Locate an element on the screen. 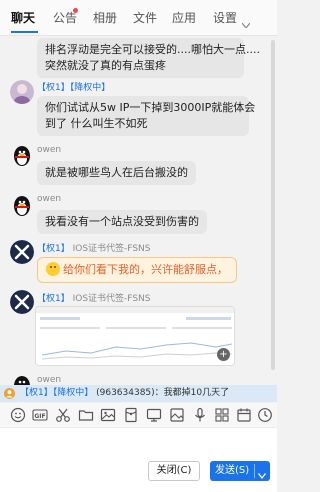 This screenshot has height=492, width=320. sender-tag: 【权1】【降权中】 is located at coordinates (74, 88).